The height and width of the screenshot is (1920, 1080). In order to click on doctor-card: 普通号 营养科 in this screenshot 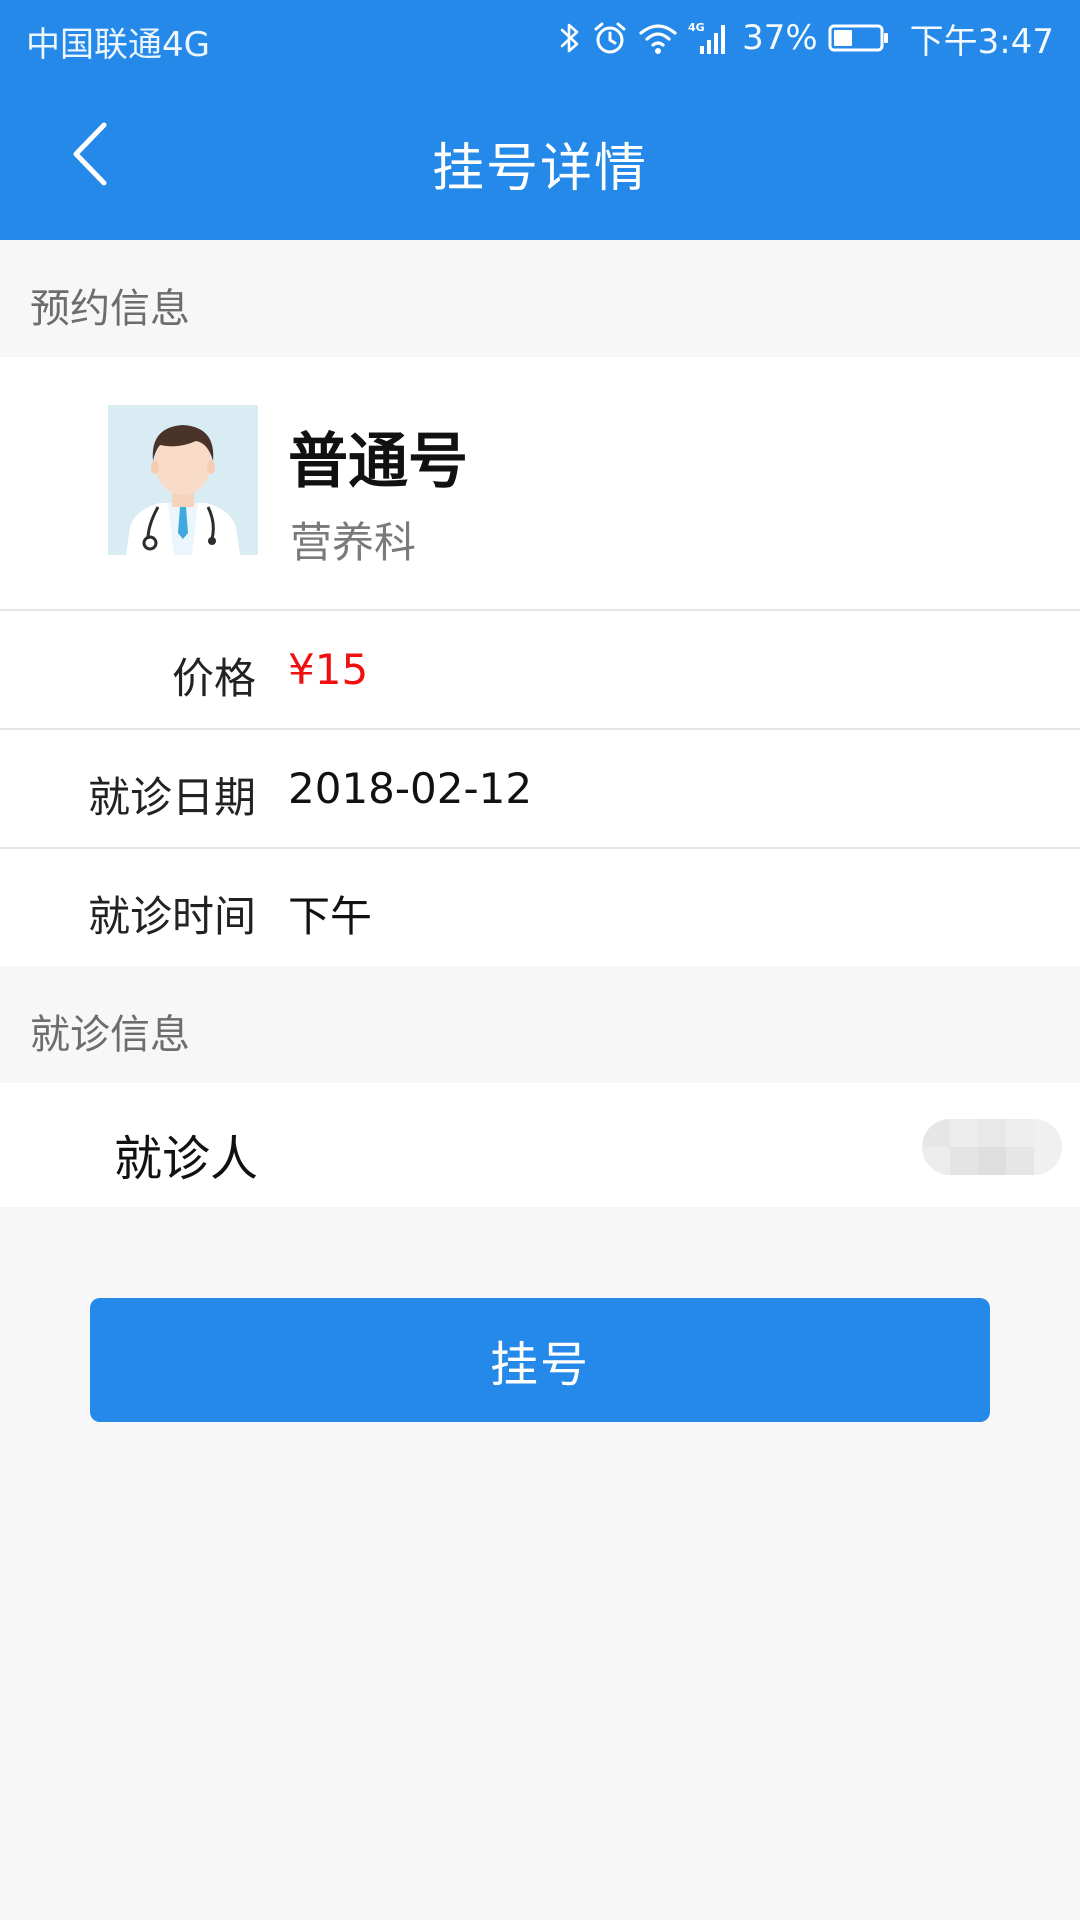, I will do `click(540, 484)`.